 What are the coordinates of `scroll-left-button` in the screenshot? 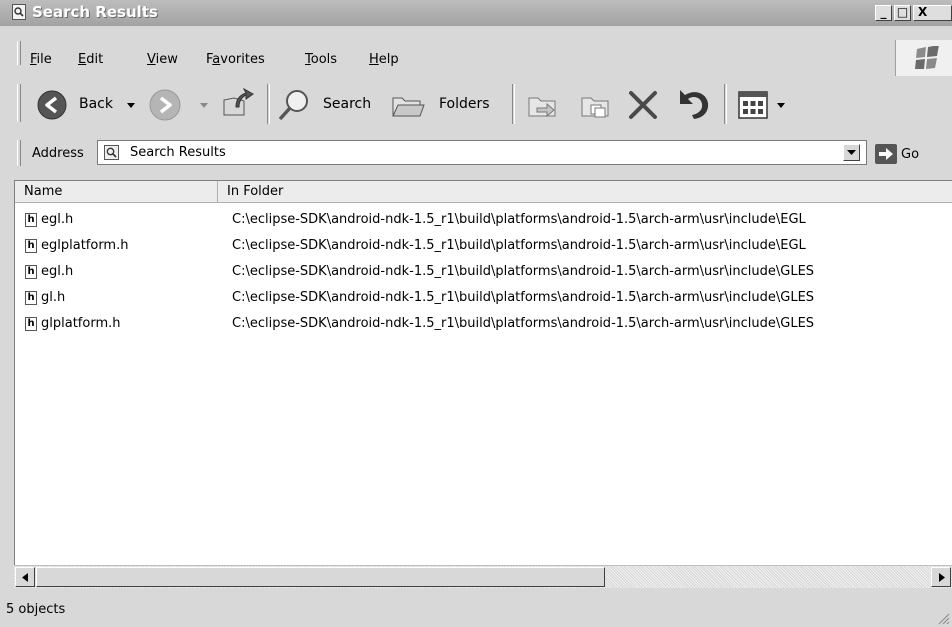 It's located at (25, 577).